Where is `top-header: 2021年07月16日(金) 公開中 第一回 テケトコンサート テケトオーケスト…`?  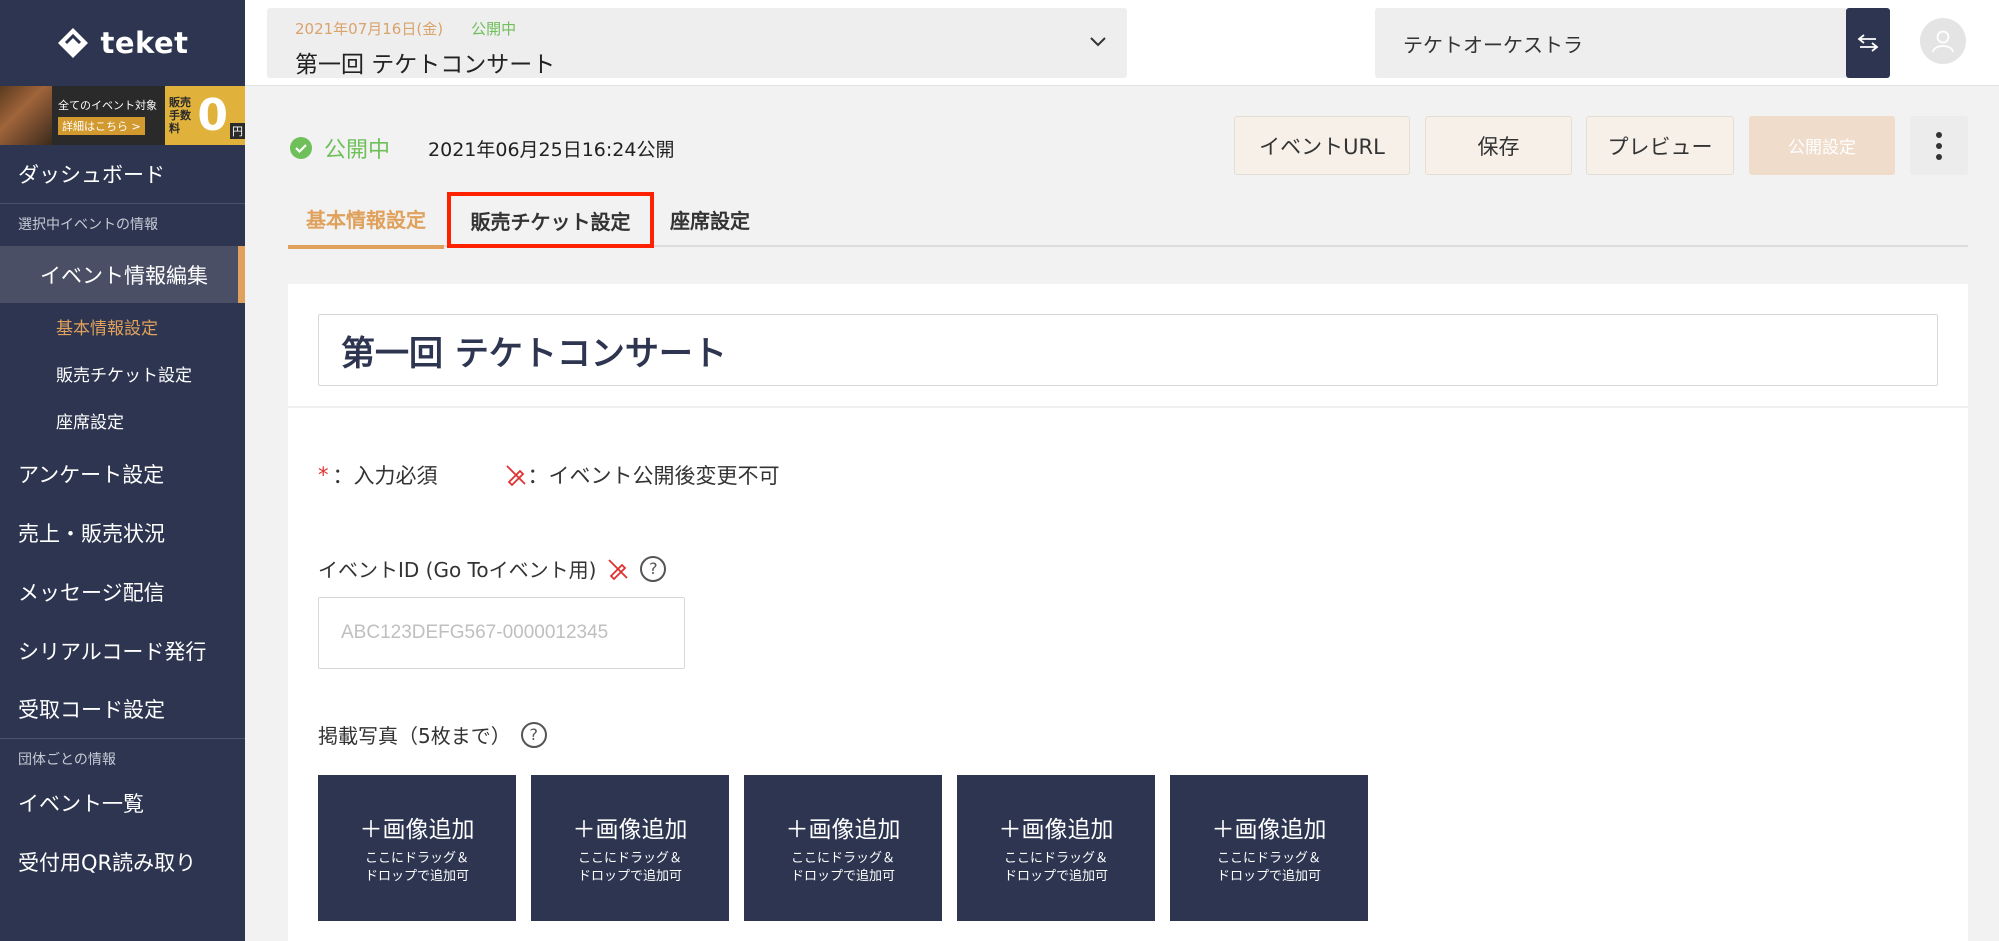 top-header: 2021年07月16日(金) 公開中 第一回 テケトコンサート テケトオーケスト… is located at coordinates (1122, 43).